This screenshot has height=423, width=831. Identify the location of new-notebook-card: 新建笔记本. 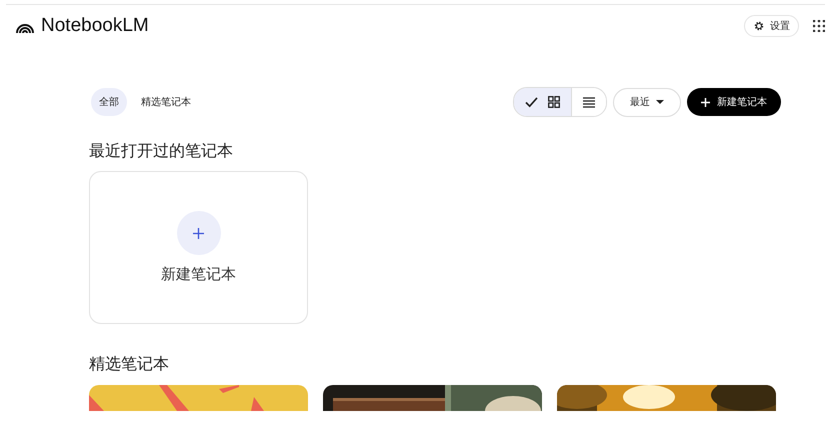
(198, 247).